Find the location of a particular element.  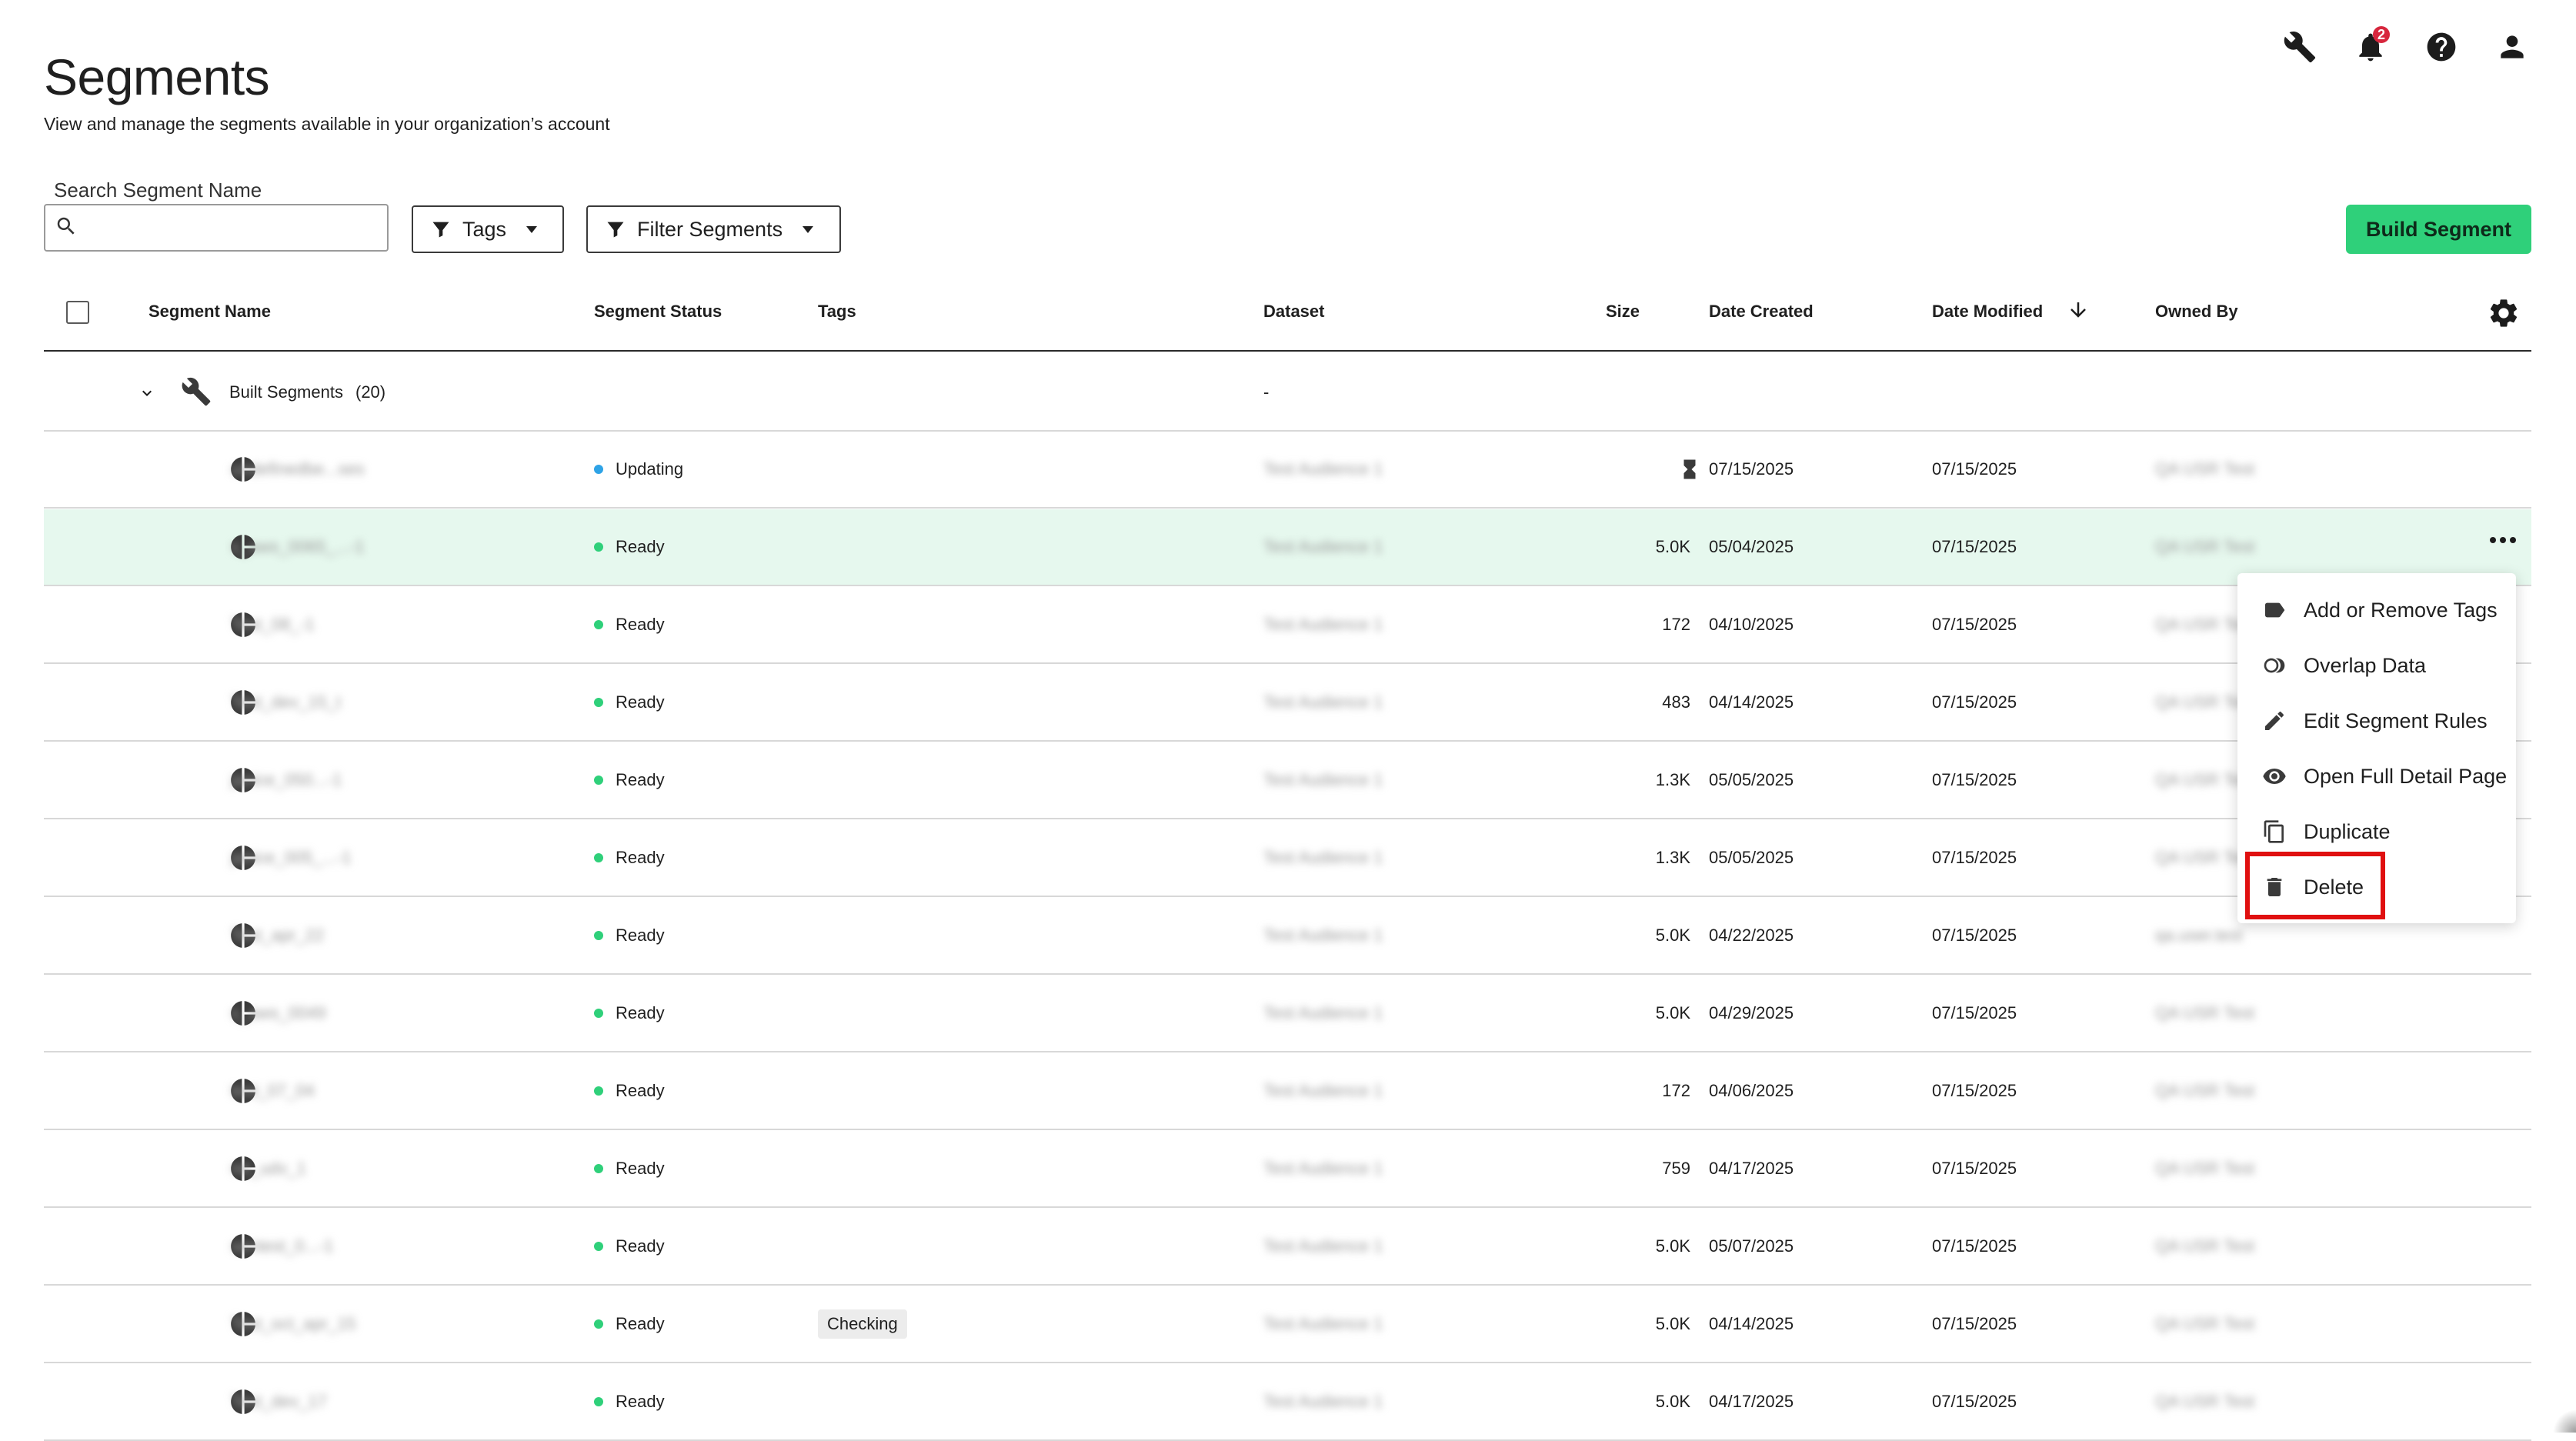

segment-name: test_07_04 is located at coordinates (273, 1091).